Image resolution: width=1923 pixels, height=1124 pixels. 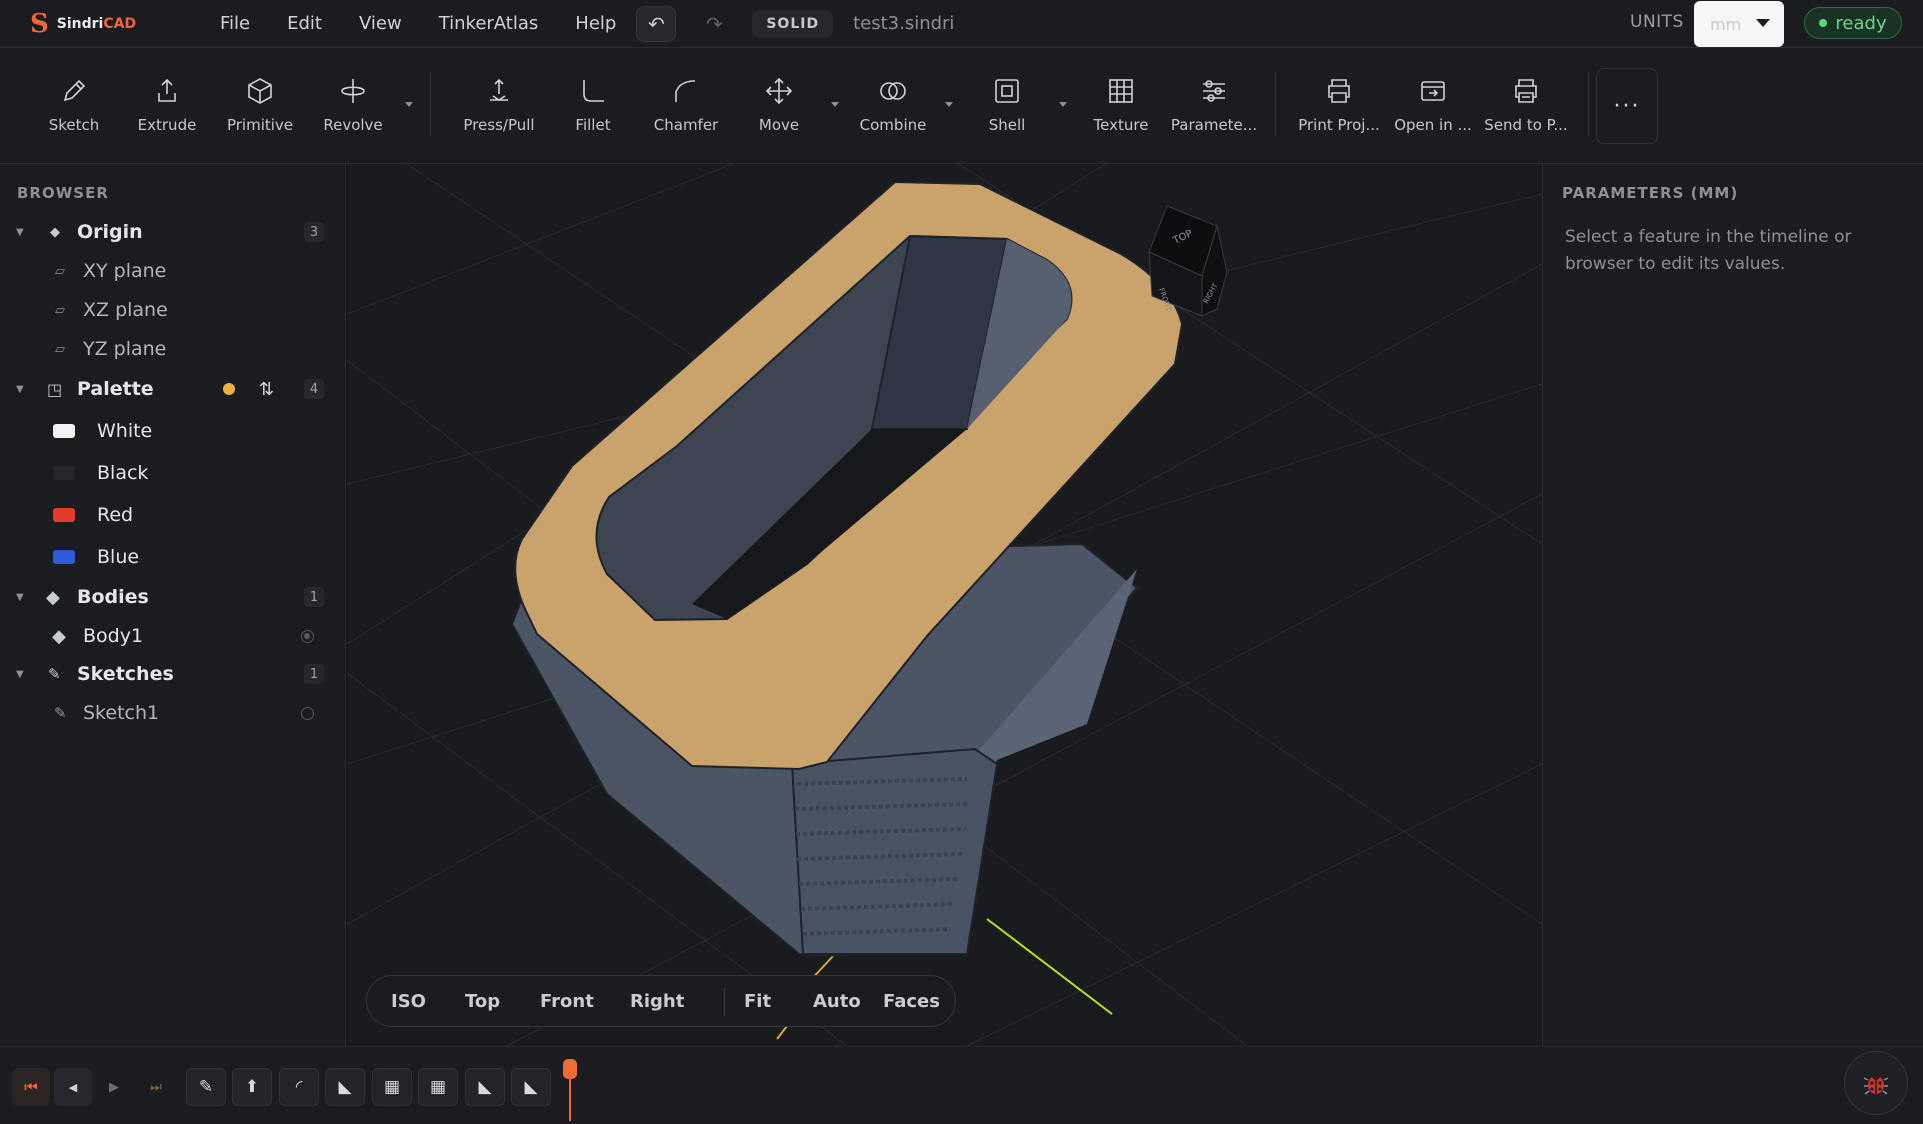 I want to click on move-dropdown-icon, so click(x=835, y=104).